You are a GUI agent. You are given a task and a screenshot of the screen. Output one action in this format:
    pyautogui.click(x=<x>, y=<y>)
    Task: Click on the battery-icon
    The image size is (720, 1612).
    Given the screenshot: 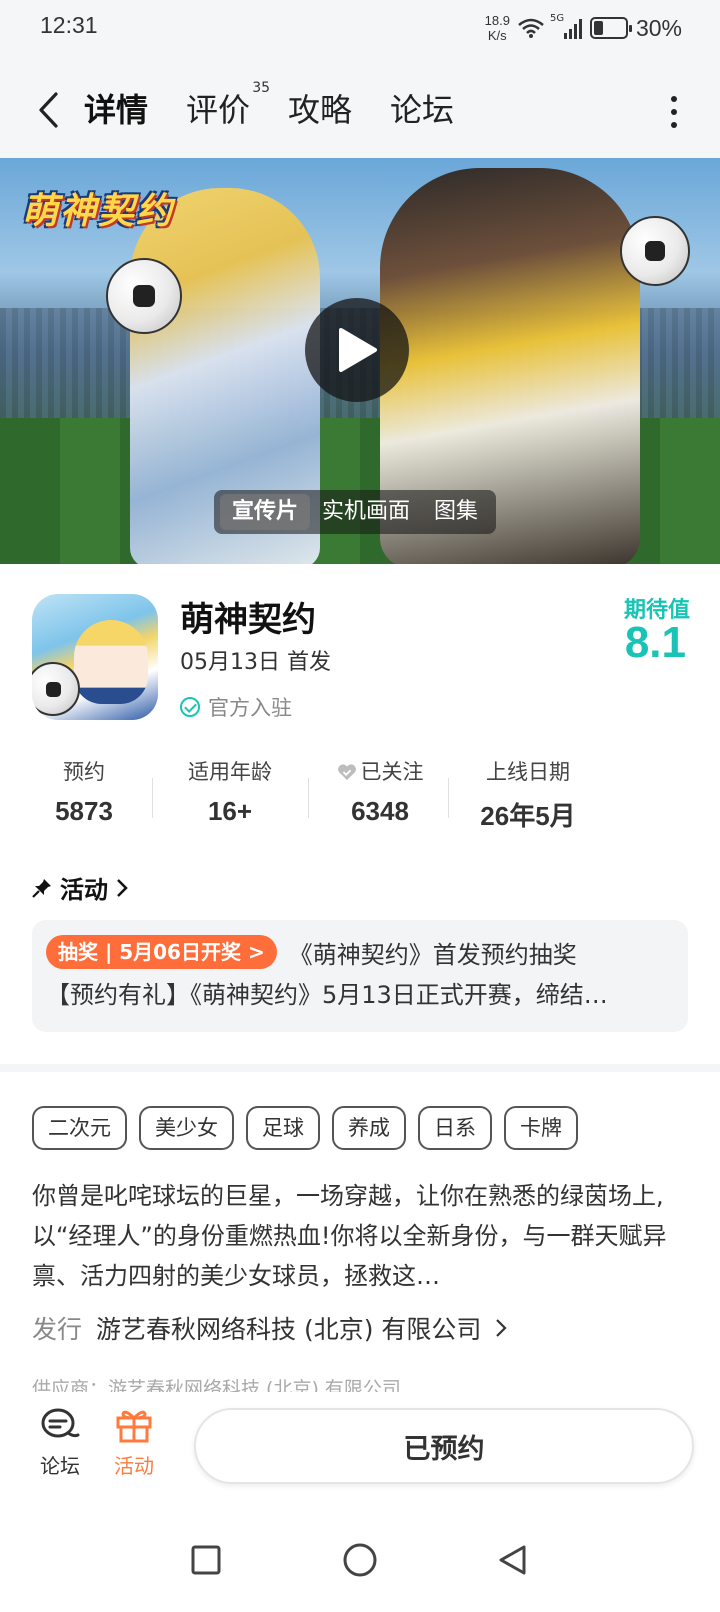 What is the action you would take?
    pyautogui.click(x=610, y=28)
    